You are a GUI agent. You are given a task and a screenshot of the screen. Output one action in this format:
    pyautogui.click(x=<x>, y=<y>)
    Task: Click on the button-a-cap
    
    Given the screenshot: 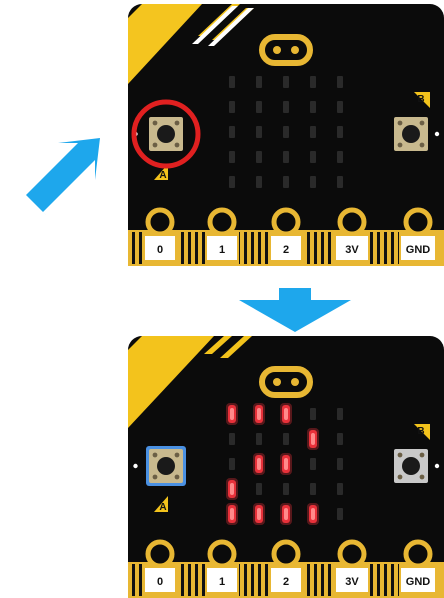 What is the action you would take?
    pyautogui.click(x=166, y=134)
    